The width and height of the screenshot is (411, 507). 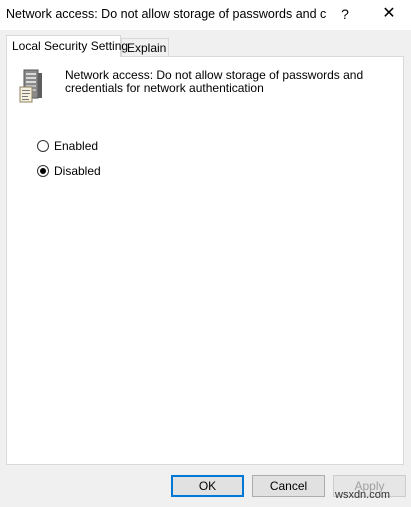 What do you see at coordinates (76, 146) in the screenshot?
I see `enabled-label: Enabled` at bounding box center [76, 146].